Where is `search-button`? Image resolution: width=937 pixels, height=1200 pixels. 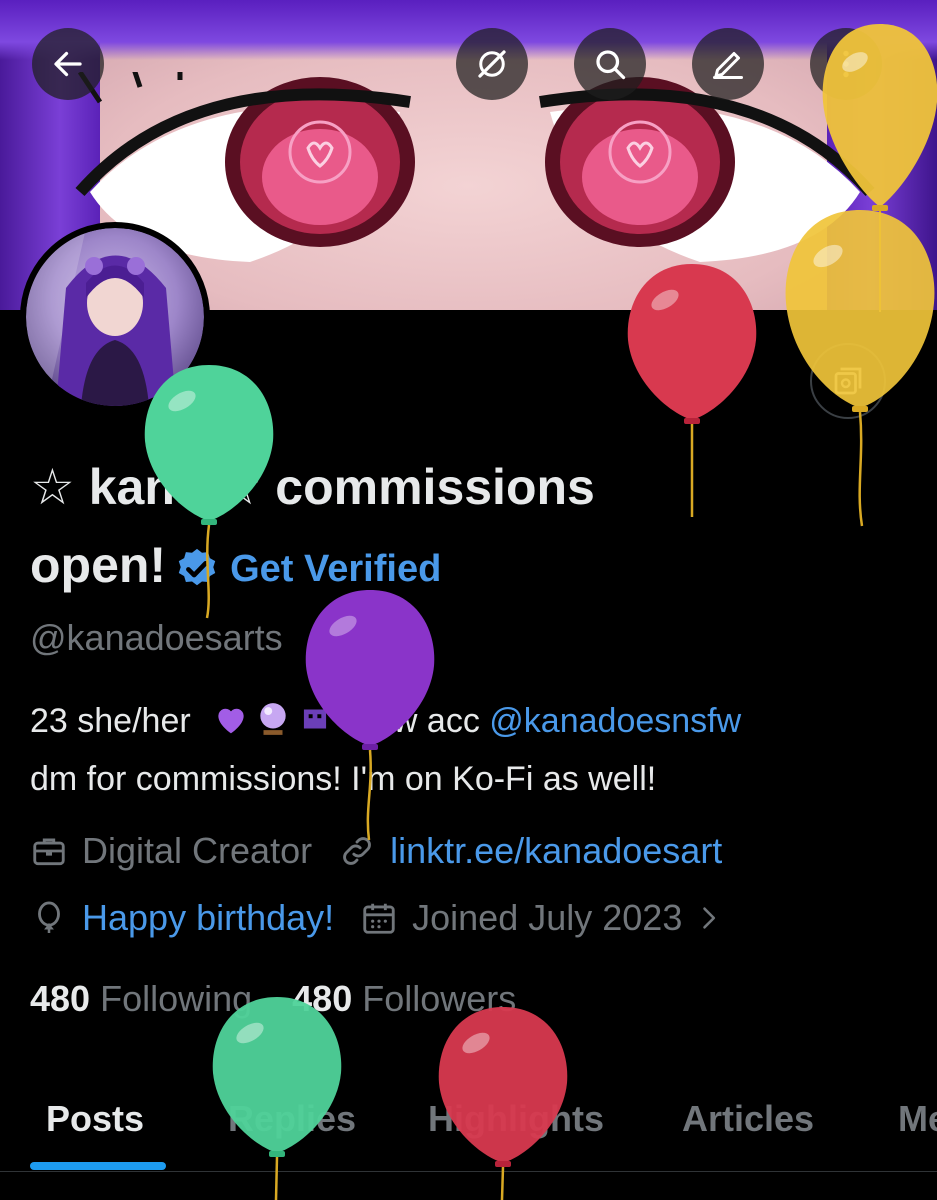
search-button is located at coordinates (610, 64).